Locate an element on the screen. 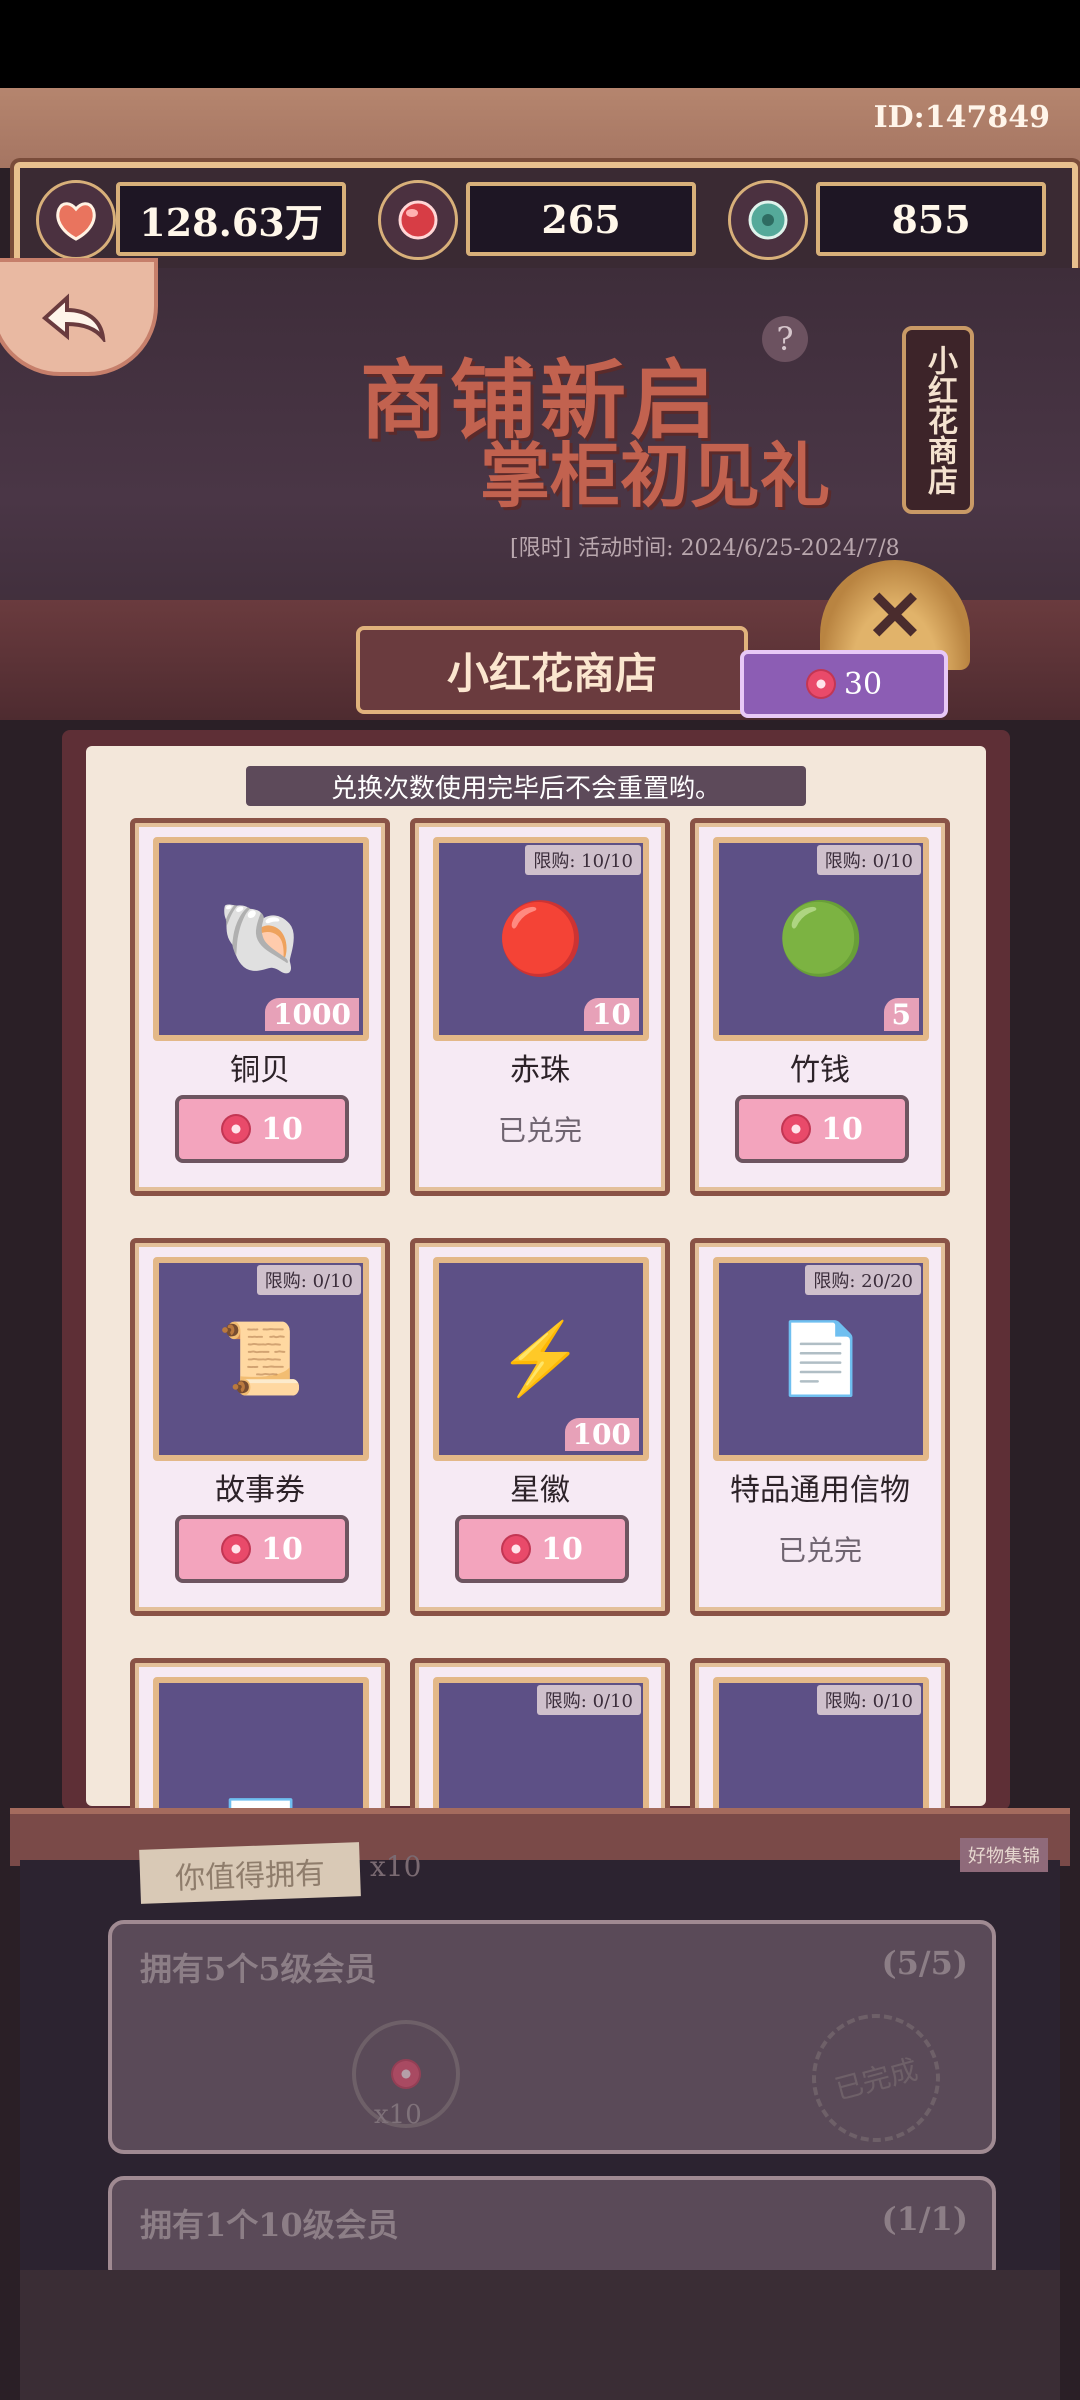  bamboo-coin-icon: 🟢 is located at coordinates (821, 938).